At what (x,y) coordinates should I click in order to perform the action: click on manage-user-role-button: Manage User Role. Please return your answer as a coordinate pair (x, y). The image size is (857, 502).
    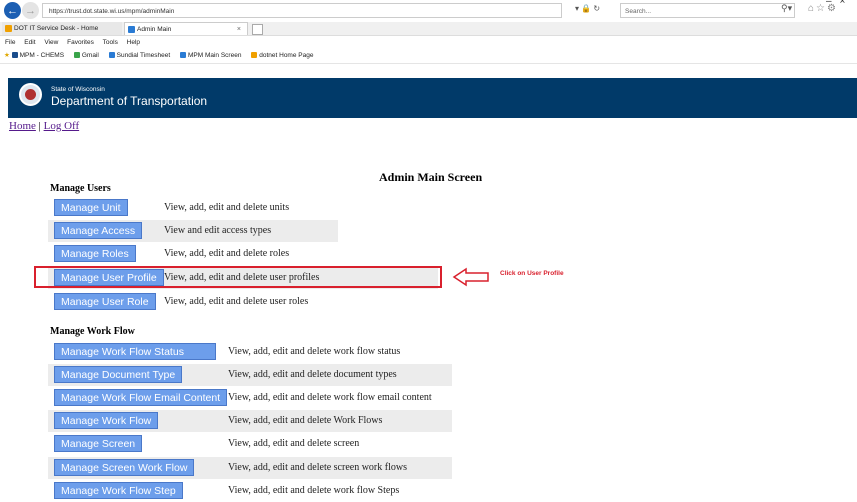
    Looking at the image, I should click on (105, 301).